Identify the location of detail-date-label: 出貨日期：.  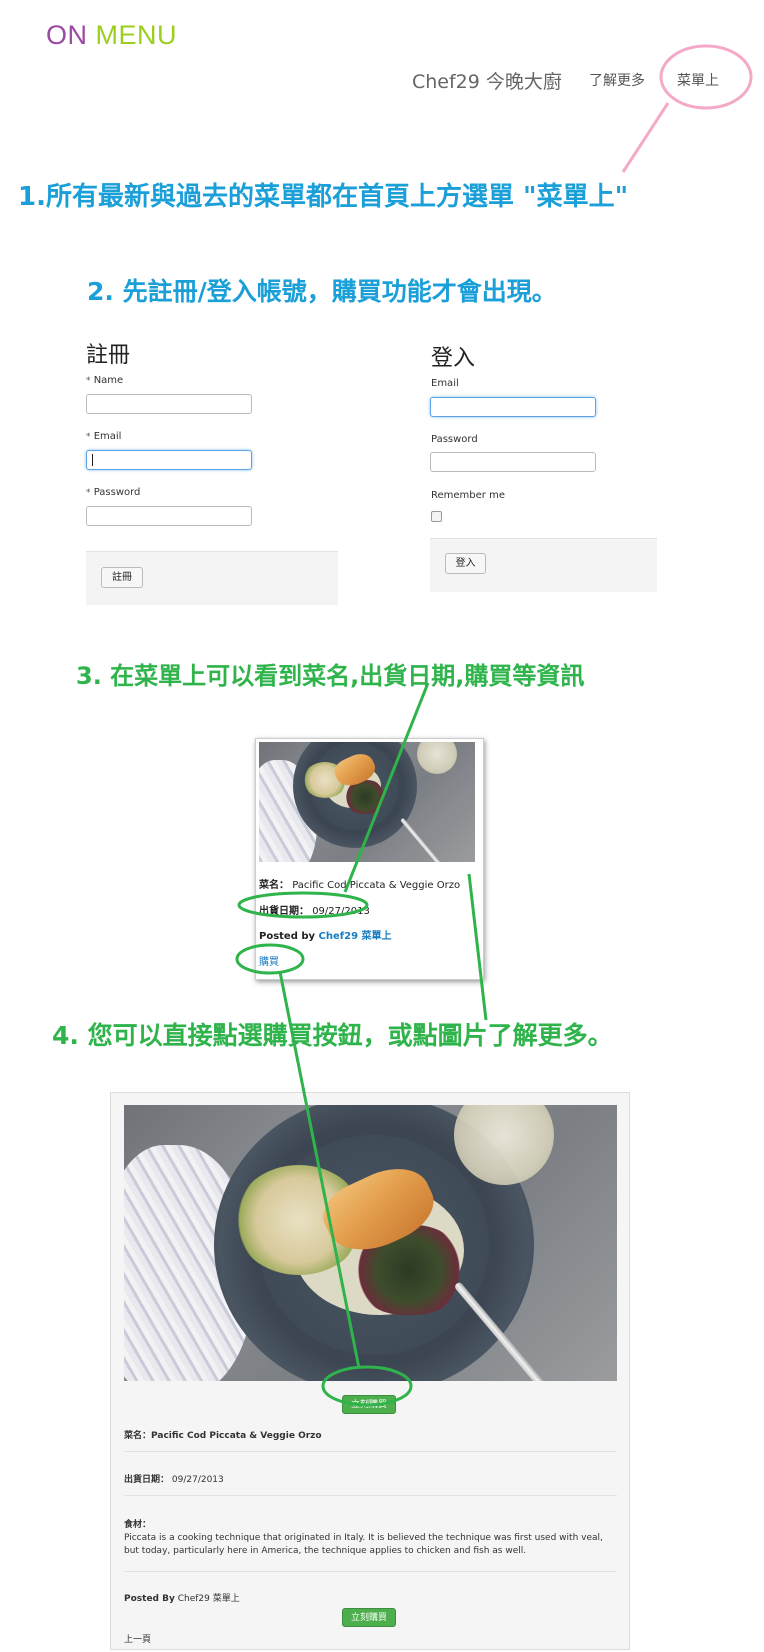
(147, 1480).